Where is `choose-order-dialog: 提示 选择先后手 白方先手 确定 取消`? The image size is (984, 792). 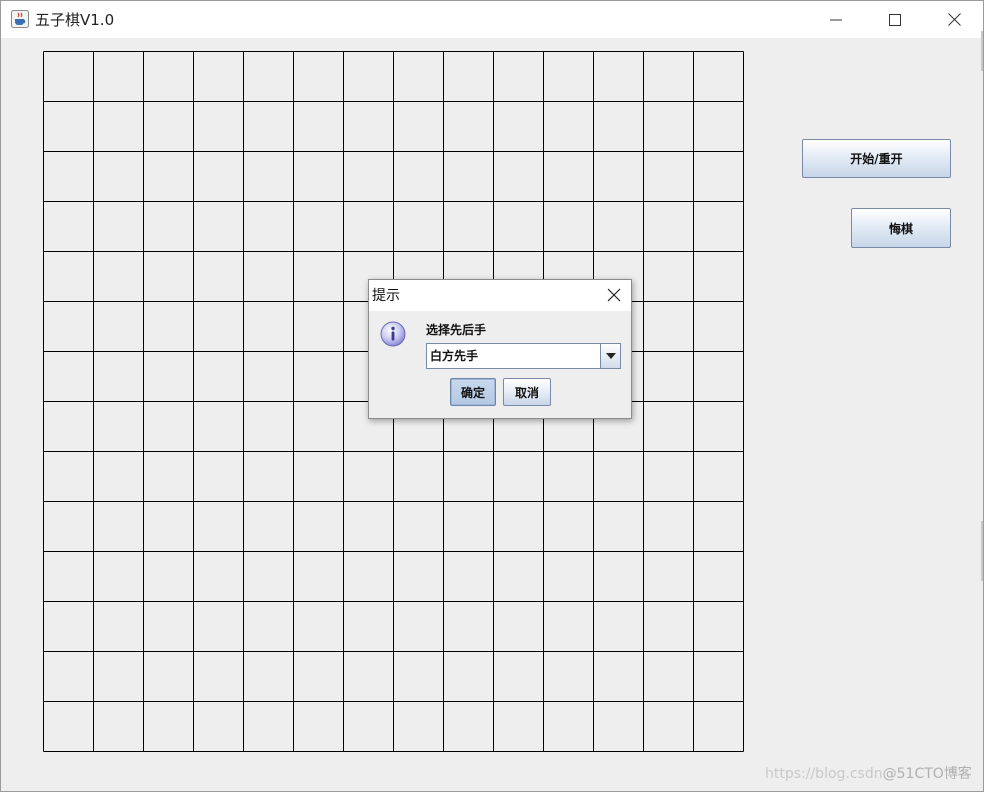 choose-order-dialog: 提示 选择先后手 白方先手 确定 取消 is located at coordinates (500, 349).